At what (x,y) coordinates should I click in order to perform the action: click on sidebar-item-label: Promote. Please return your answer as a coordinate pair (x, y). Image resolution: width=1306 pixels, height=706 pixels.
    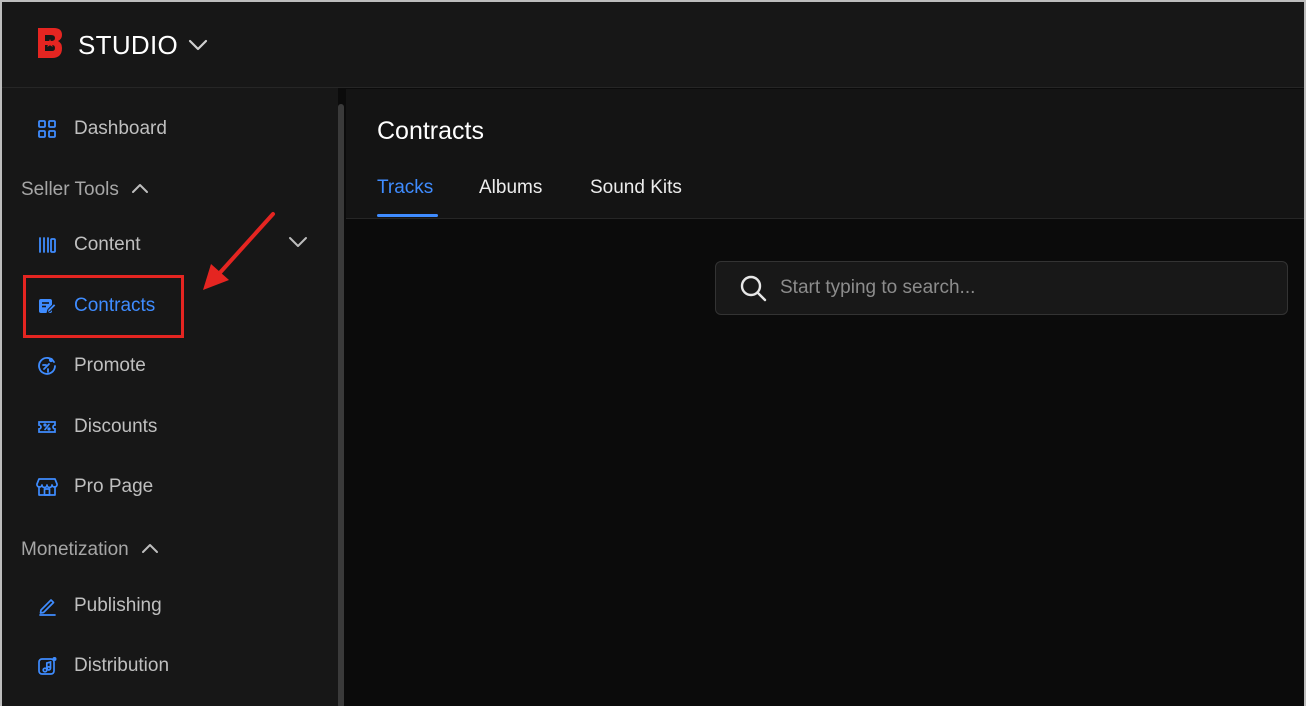
    Looking at the image, I should click on (110, 365).